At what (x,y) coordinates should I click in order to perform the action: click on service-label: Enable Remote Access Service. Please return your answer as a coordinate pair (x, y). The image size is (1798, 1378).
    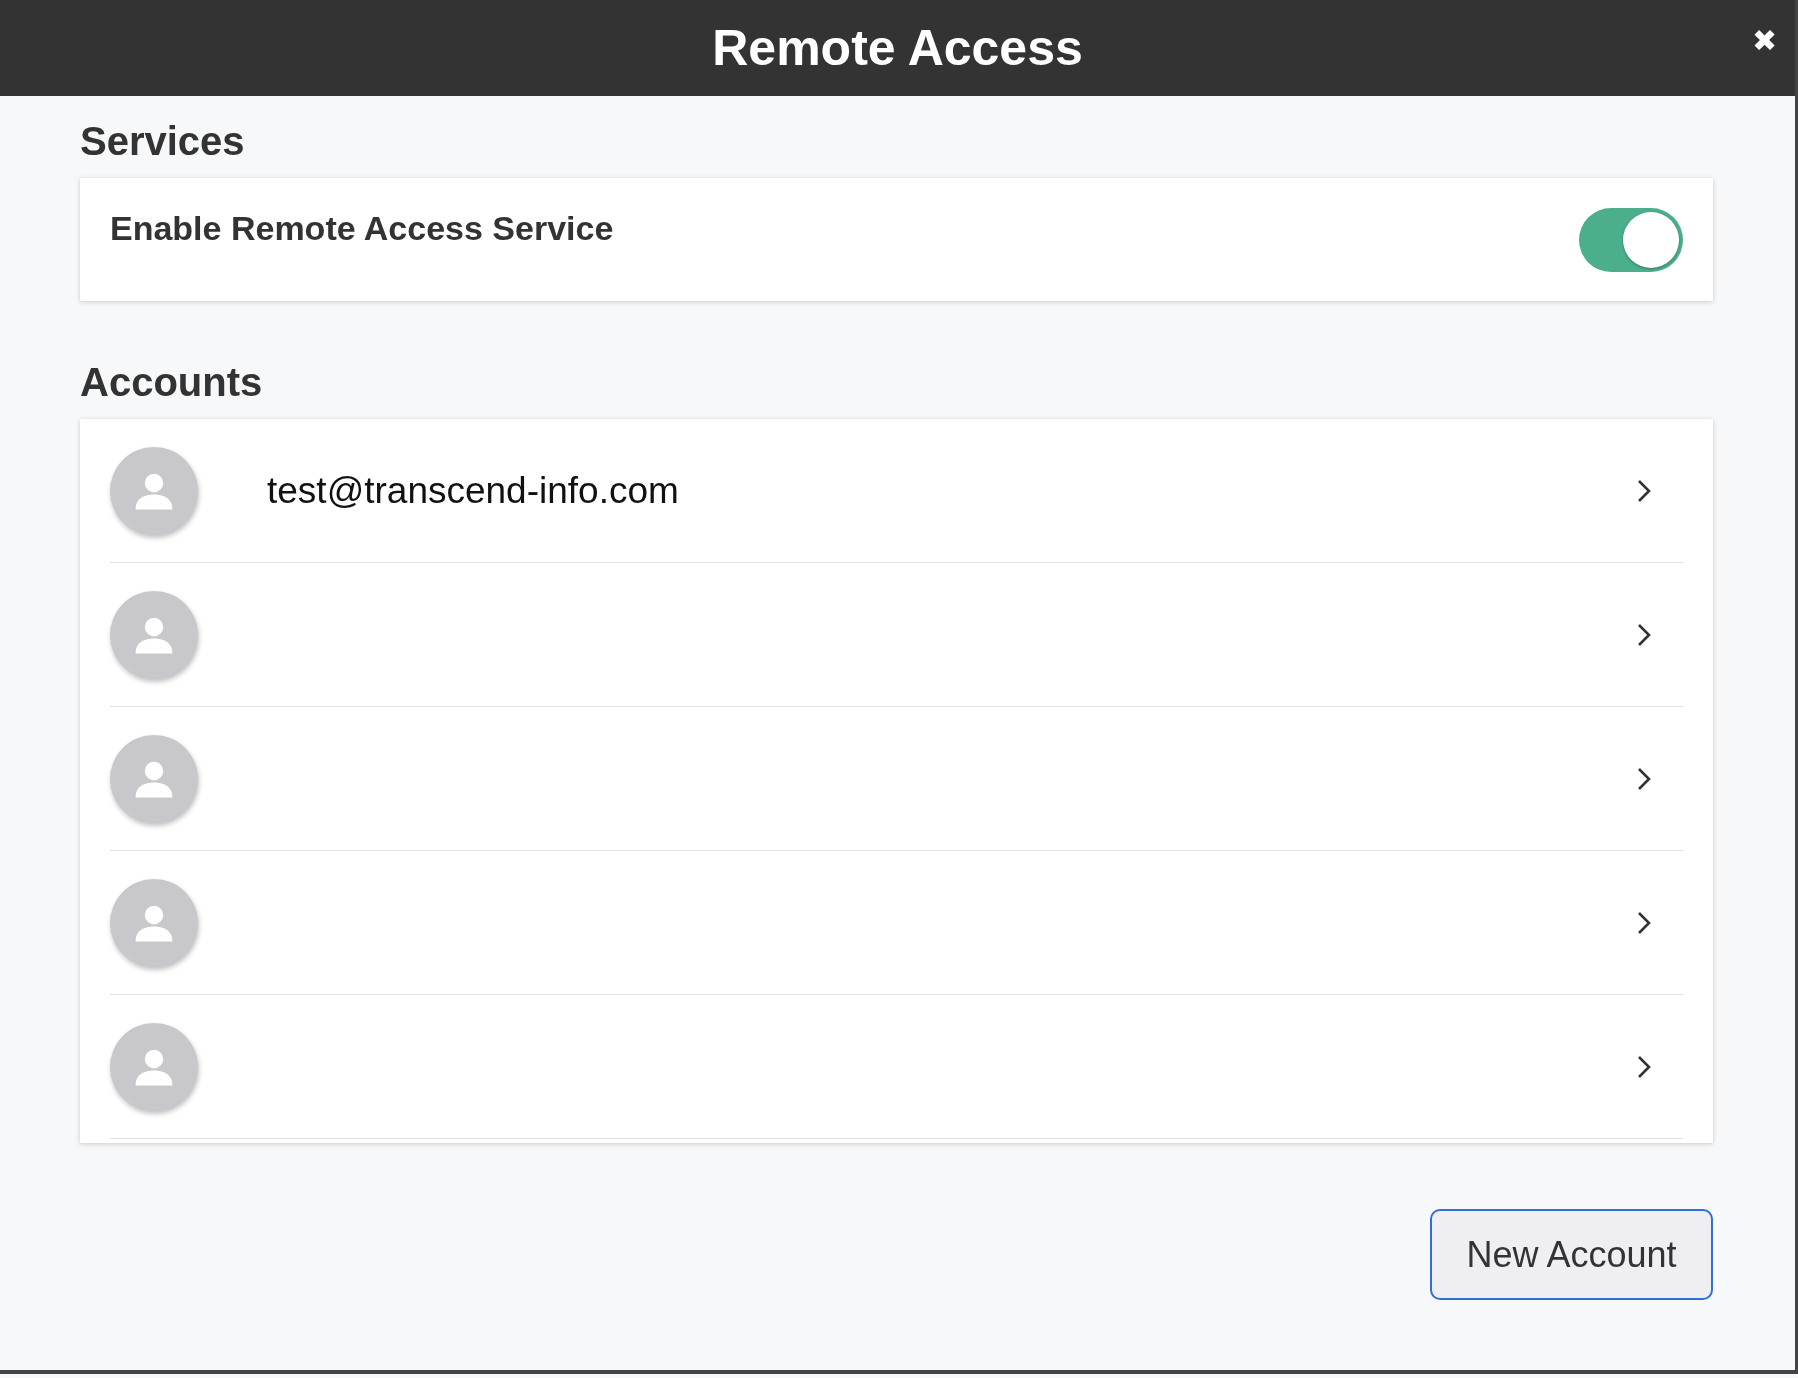
    Looking at the image, I should click on (362, 228).